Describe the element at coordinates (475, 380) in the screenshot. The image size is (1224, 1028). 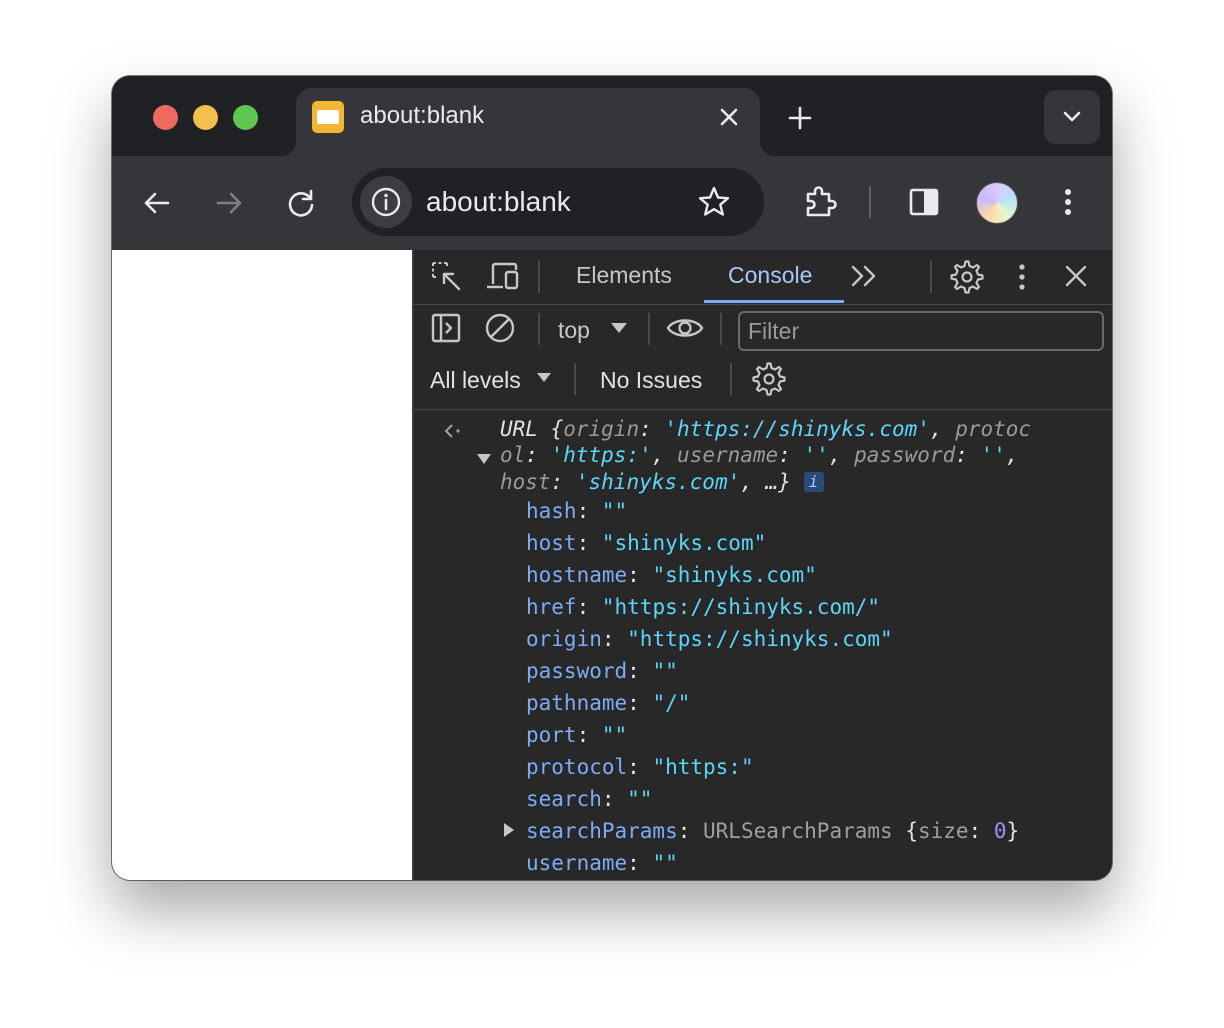
I see `log-levels-dropdown: All levels` at that location.